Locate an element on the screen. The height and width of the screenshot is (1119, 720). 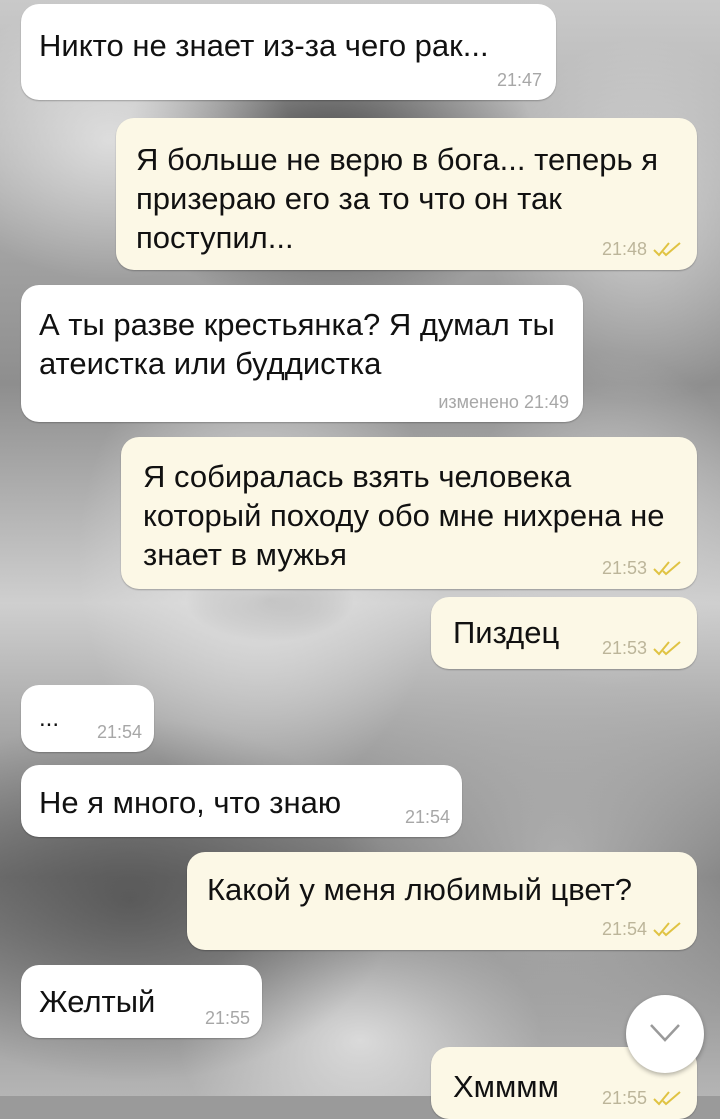
message-time: 21:47 is located at coordinates (519, 80).